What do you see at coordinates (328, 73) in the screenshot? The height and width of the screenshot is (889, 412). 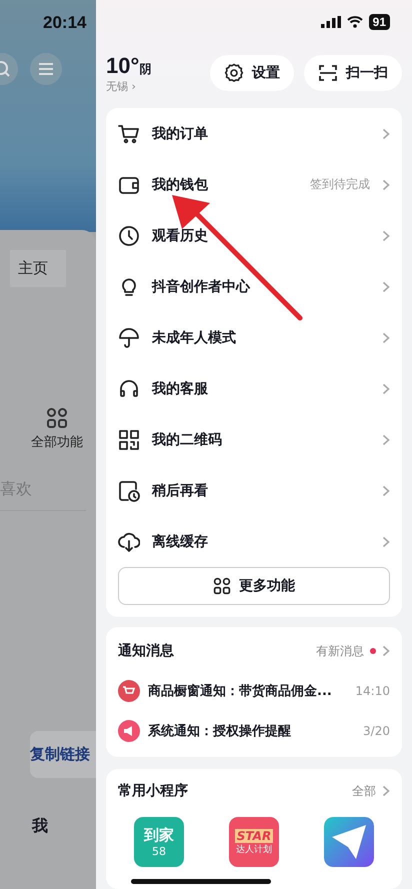 I see `scan-icon` at bounding box center [328, 73].